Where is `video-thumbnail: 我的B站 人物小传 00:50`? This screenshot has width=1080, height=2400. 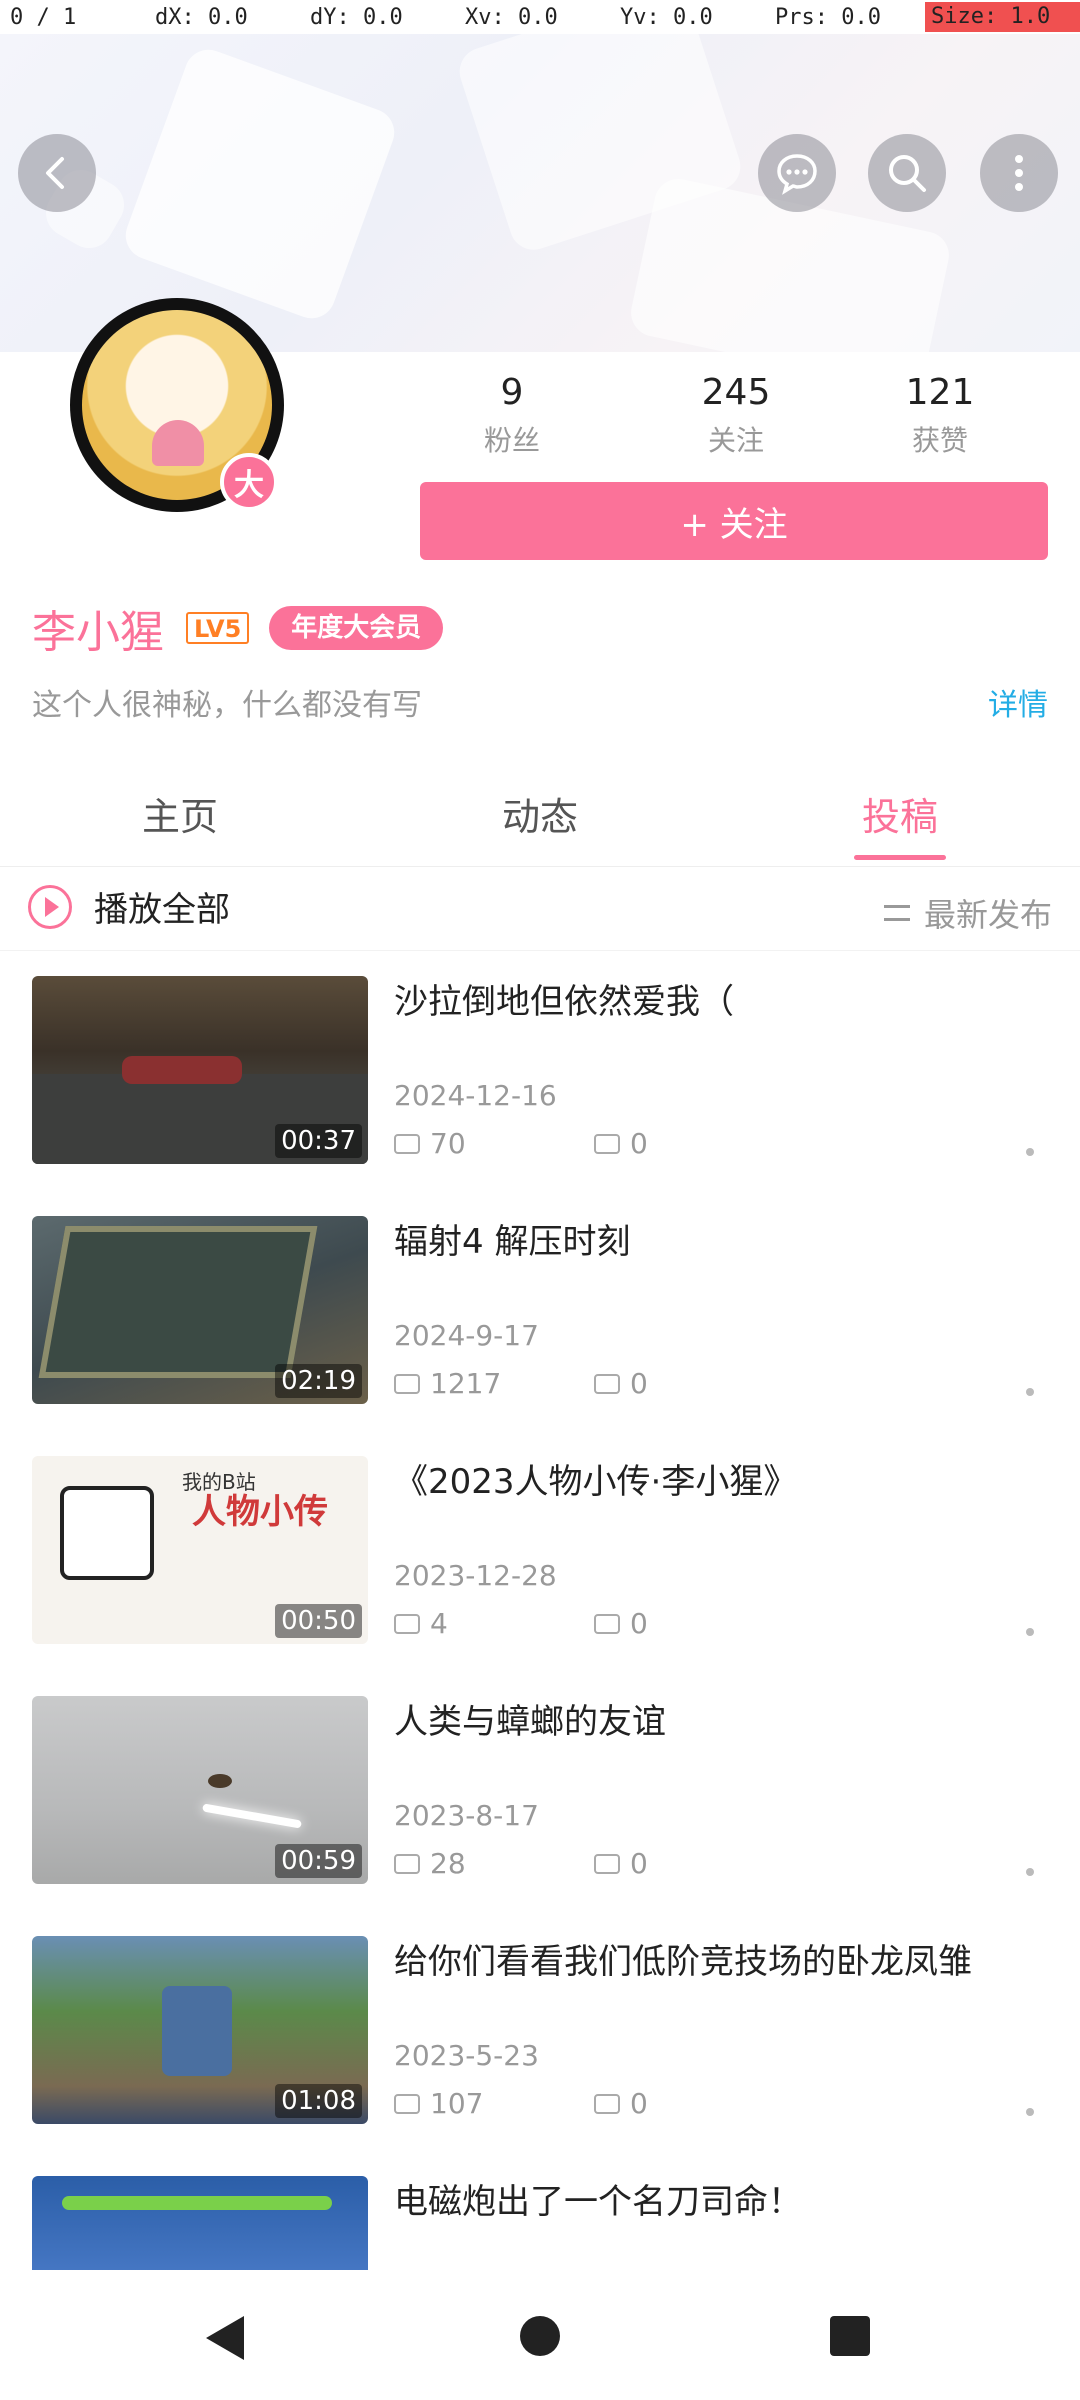 video-thumbnail: 我的B站 人物小传 00:50 is located at coordinates (200, 1550).